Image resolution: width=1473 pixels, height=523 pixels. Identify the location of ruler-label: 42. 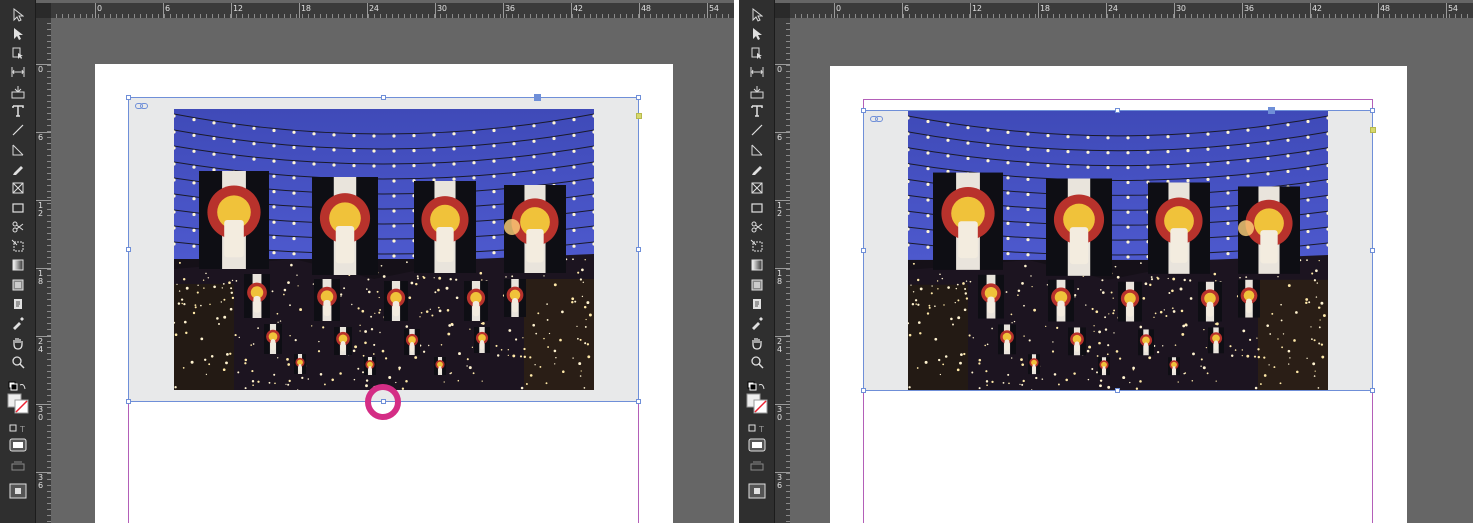
(578, 8).